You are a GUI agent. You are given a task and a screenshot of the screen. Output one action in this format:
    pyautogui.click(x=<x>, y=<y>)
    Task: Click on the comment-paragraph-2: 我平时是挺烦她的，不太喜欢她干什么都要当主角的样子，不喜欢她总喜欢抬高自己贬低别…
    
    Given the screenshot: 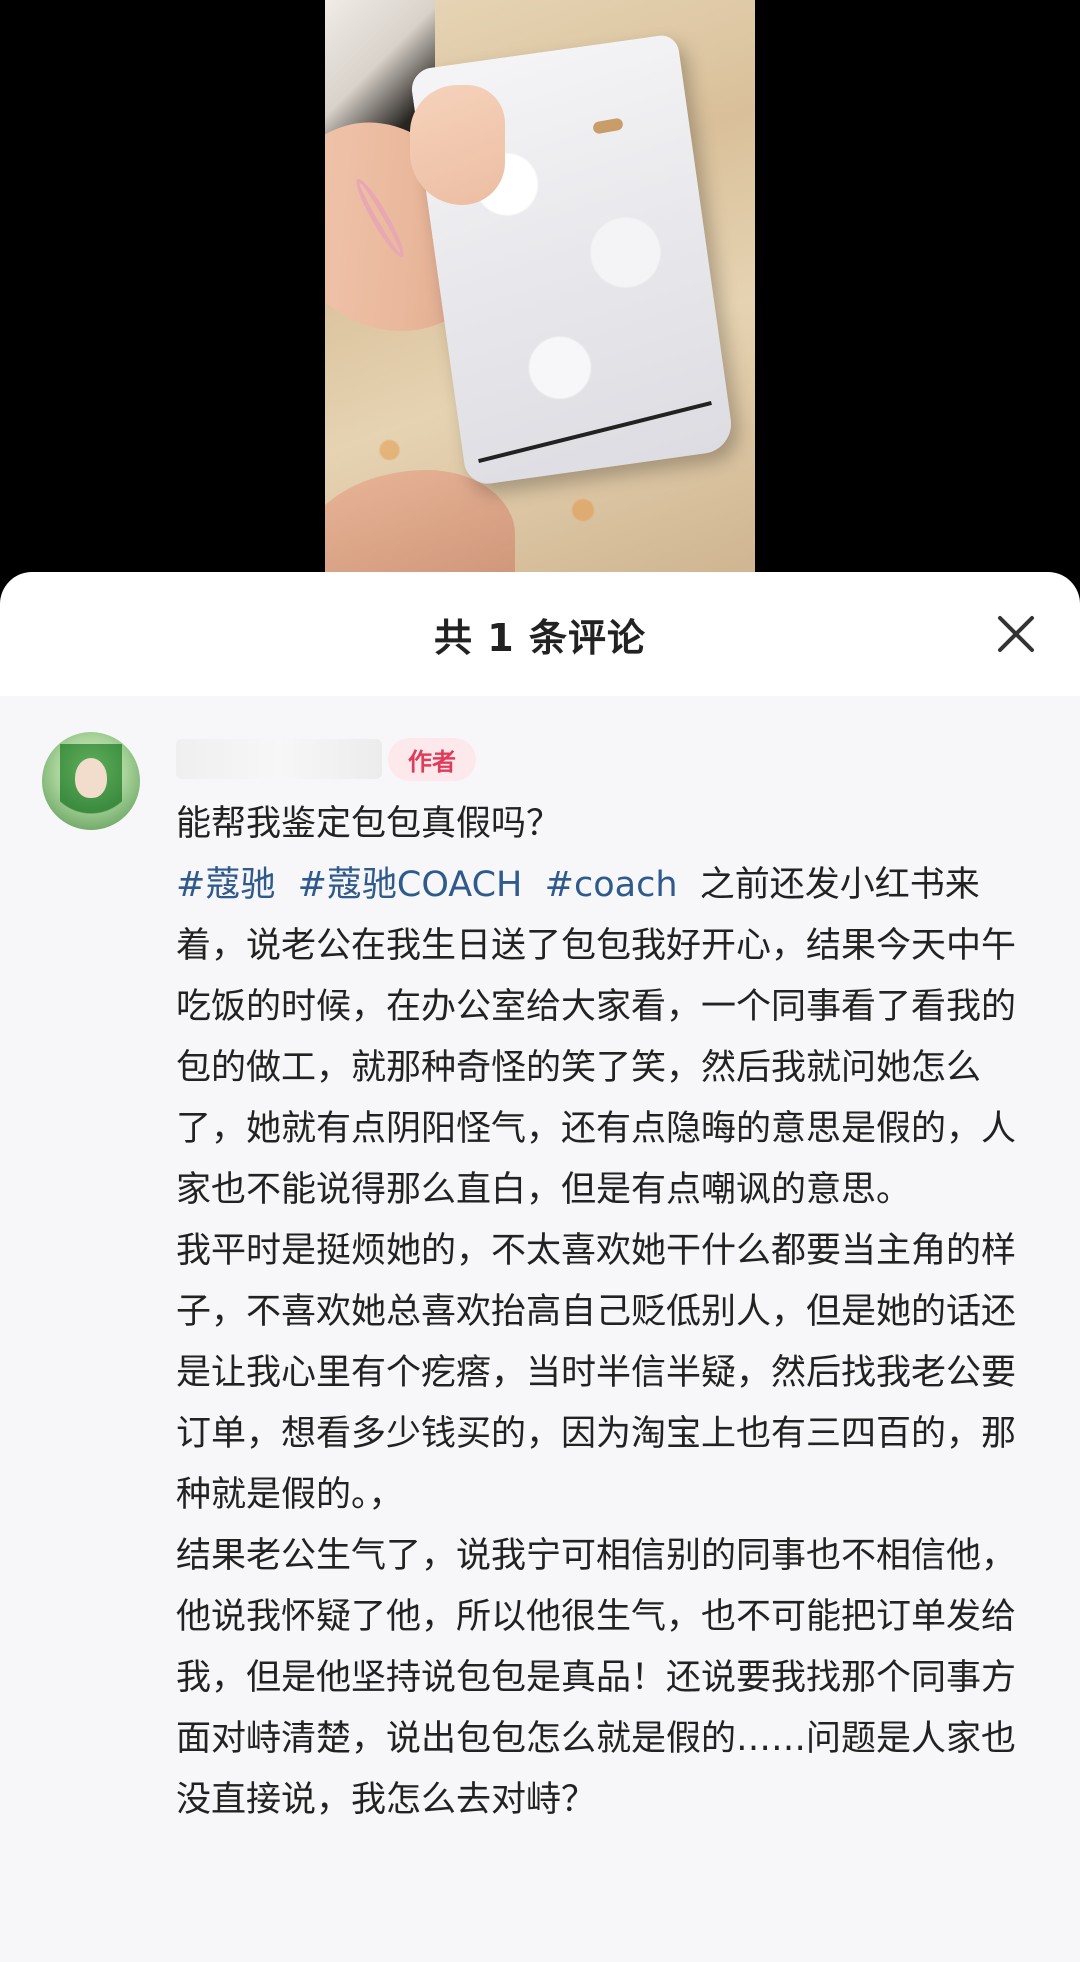 What is the action you would take?
    pyautogui.click(x=596, y=1373)
    